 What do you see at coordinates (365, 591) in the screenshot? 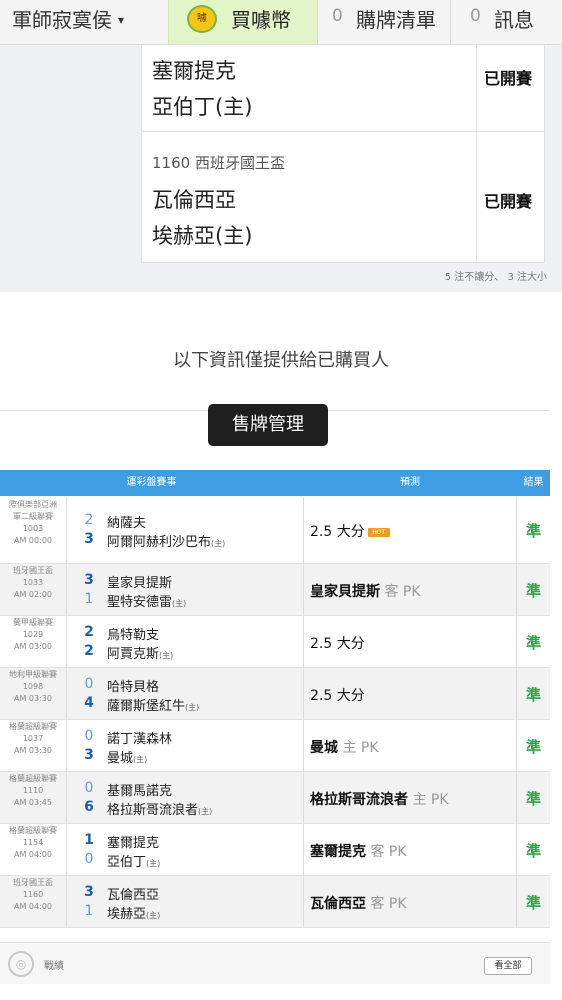
I see `prediction: 皇家貝提斯 客 PK` at bounding box center [365, 591].